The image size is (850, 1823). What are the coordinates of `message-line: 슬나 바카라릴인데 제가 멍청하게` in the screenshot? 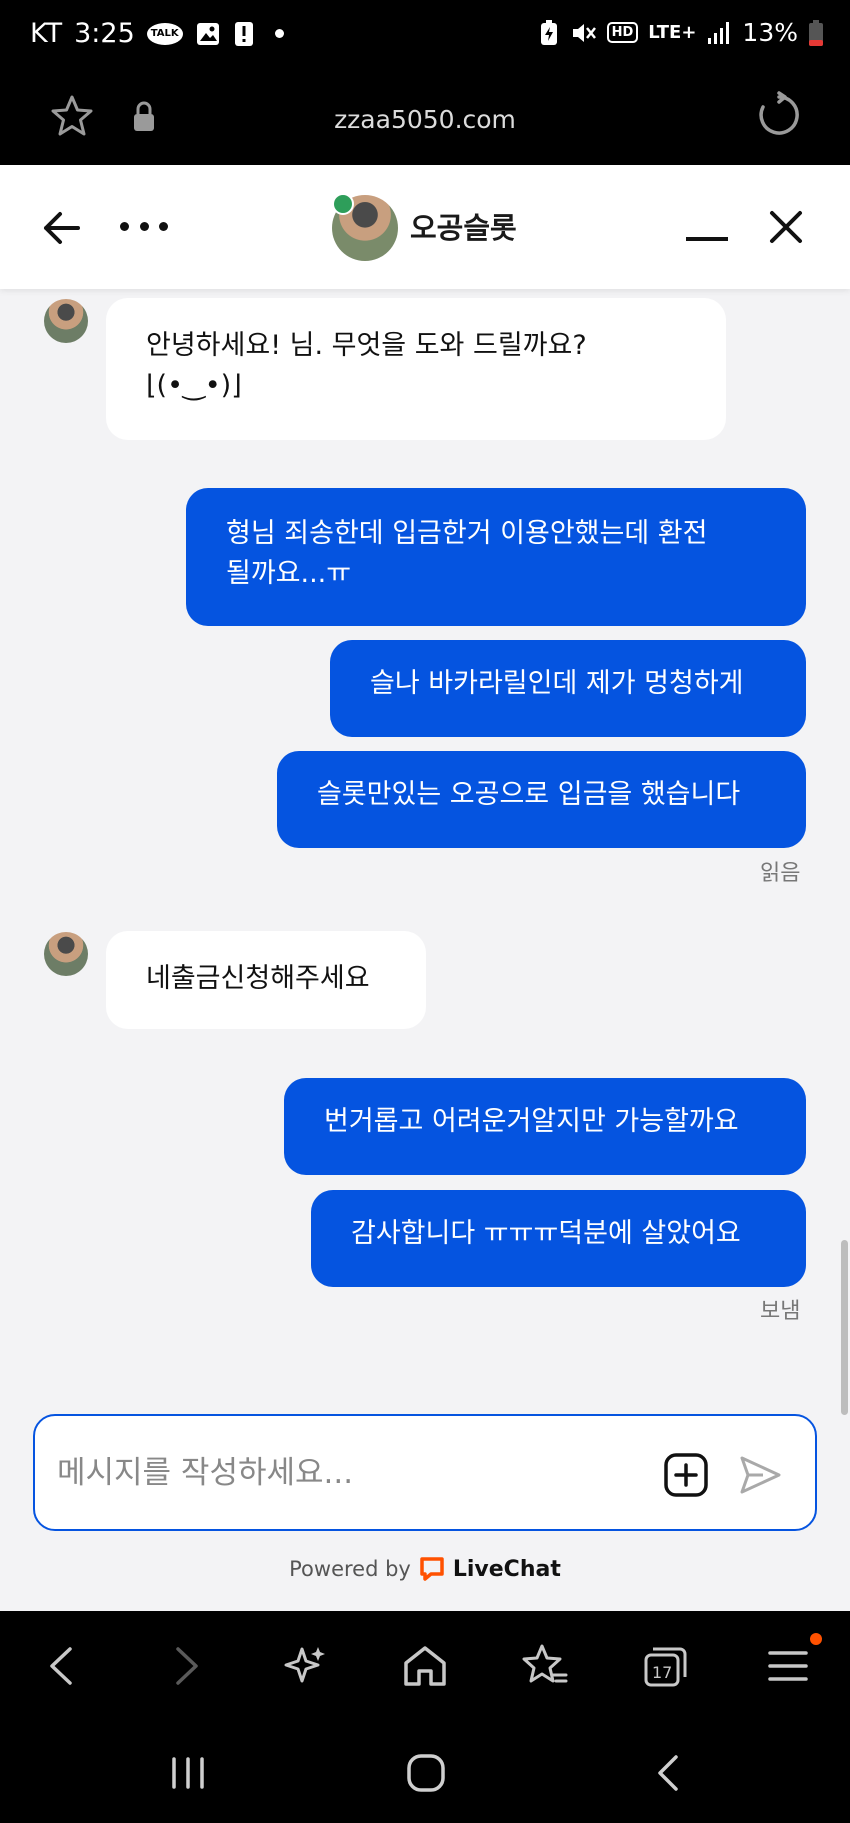 It's located at (557, 683).